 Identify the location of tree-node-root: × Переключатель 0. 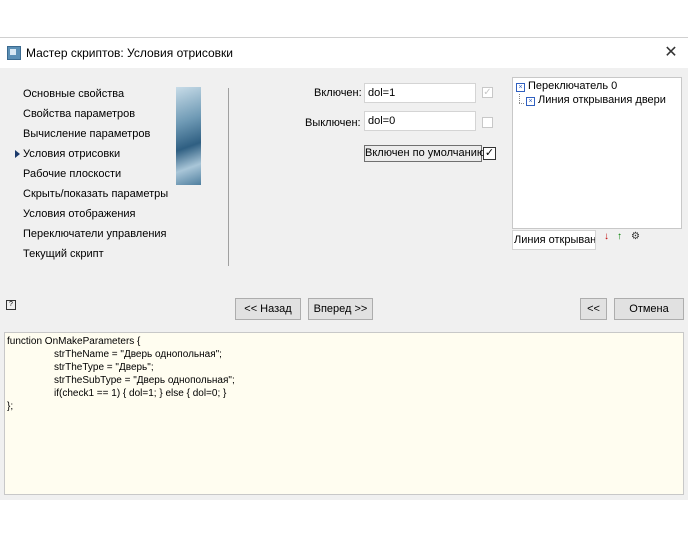
(566, 86).